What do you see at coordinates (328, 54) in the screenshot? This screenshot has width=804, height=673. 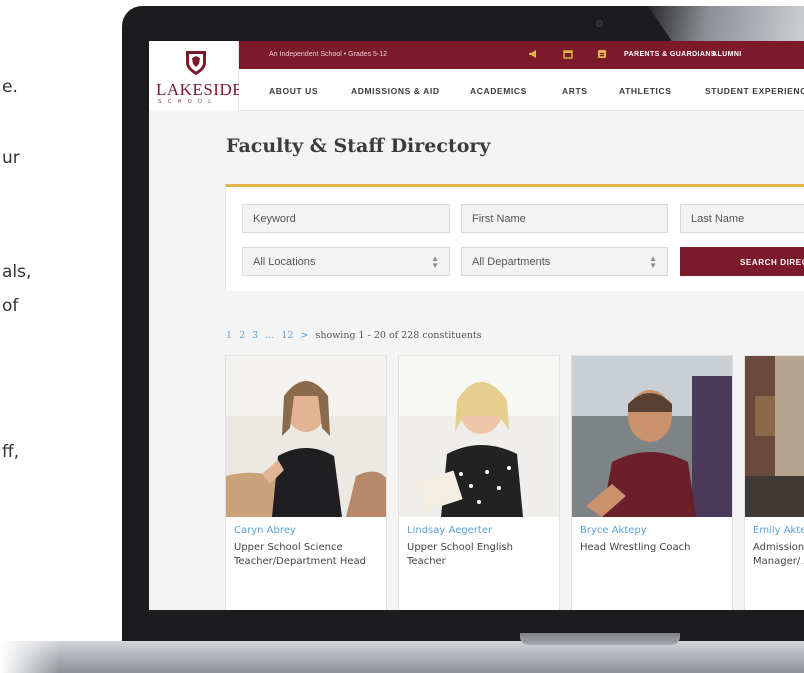 I see `tagline: An Independent School • Grades 5-12` at bounding box center [328, 54].